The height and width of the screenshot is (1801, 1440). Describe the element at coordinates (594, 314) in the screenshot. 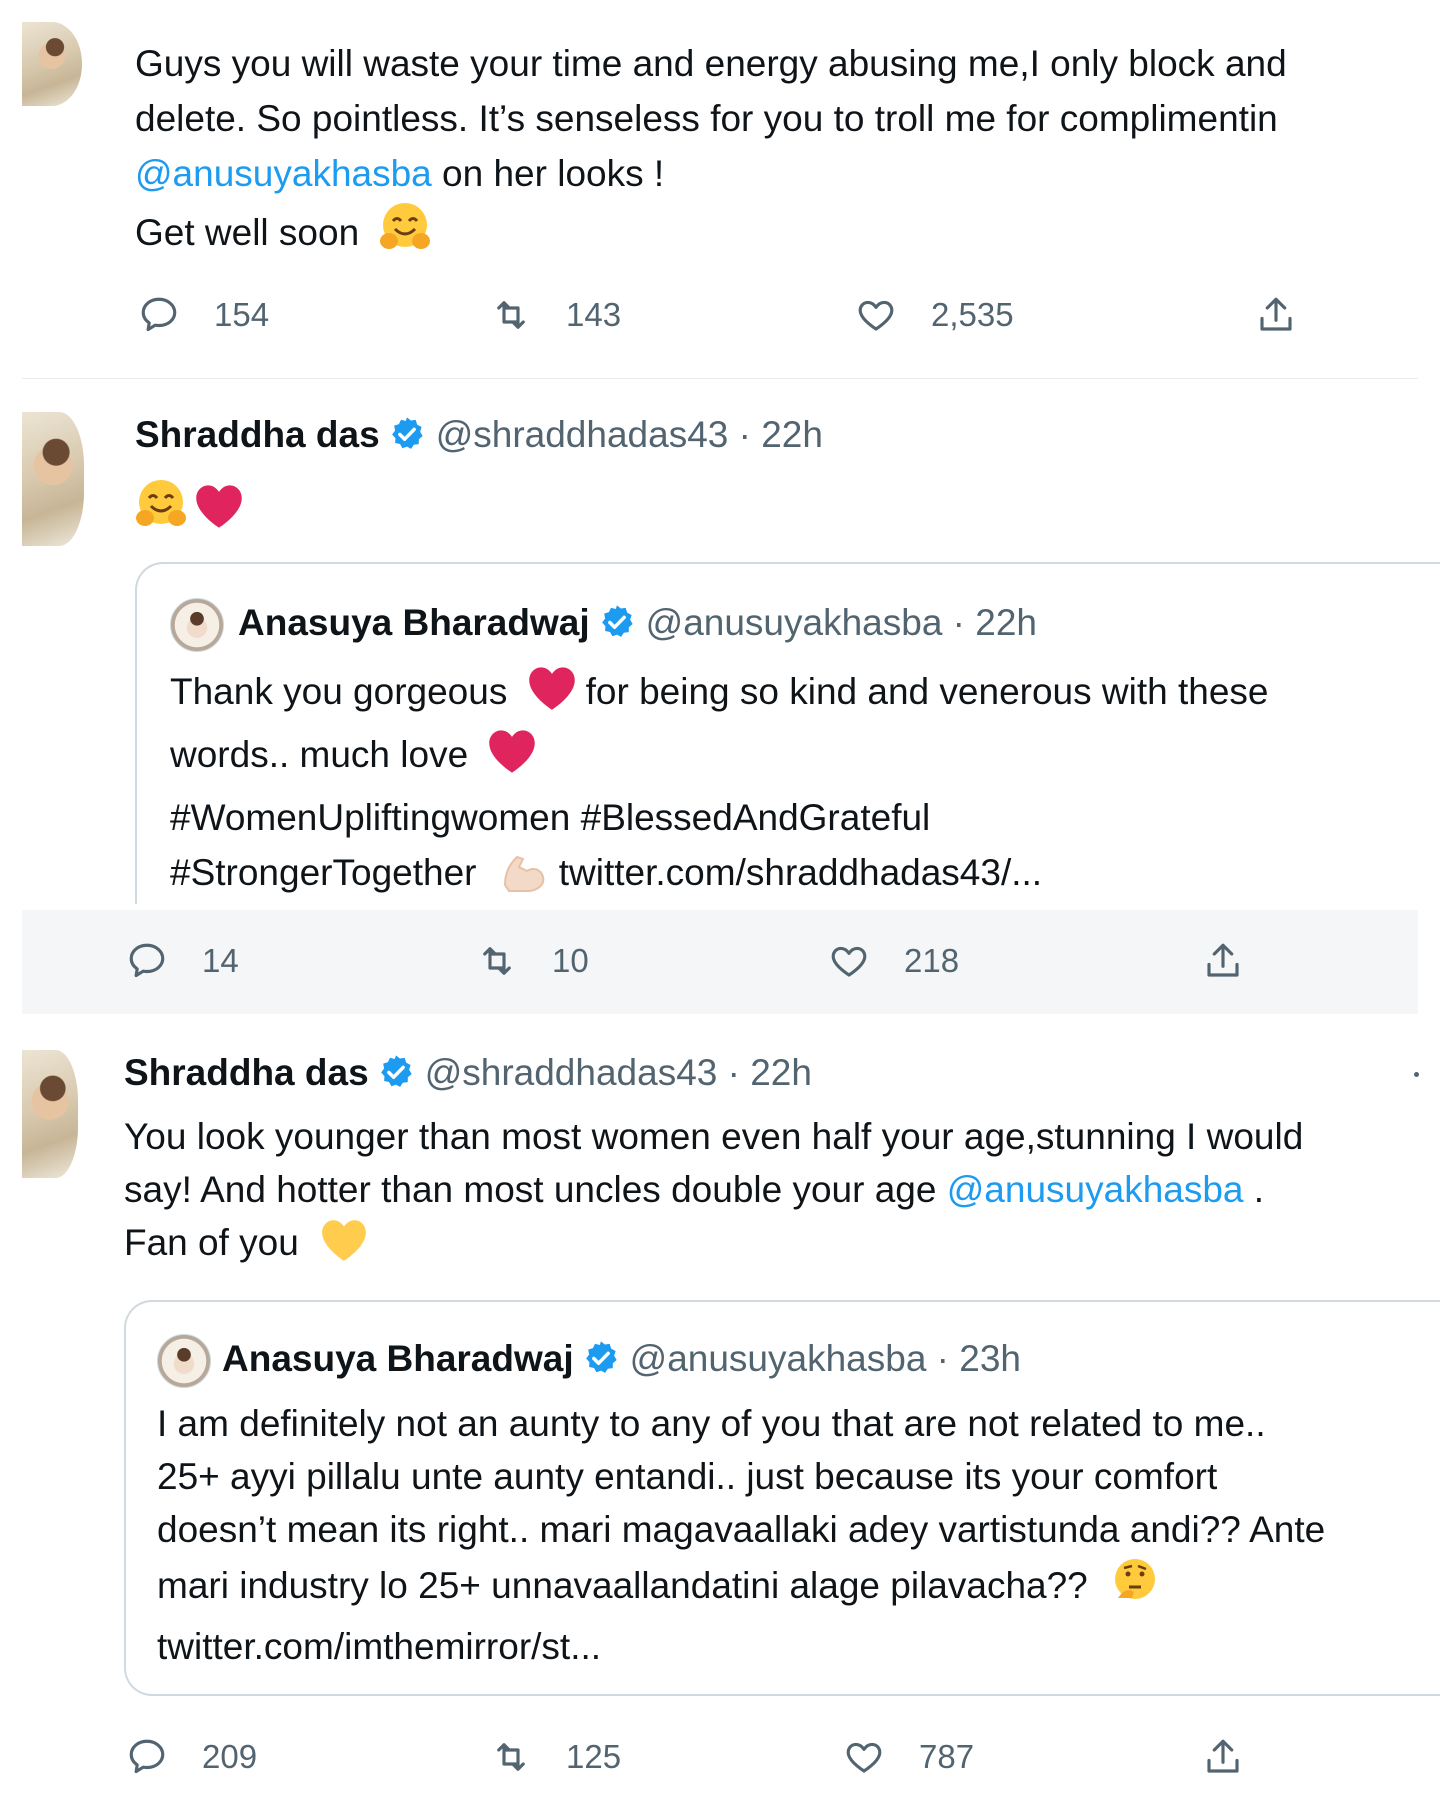

I see `retweet-count: 143` at that location.